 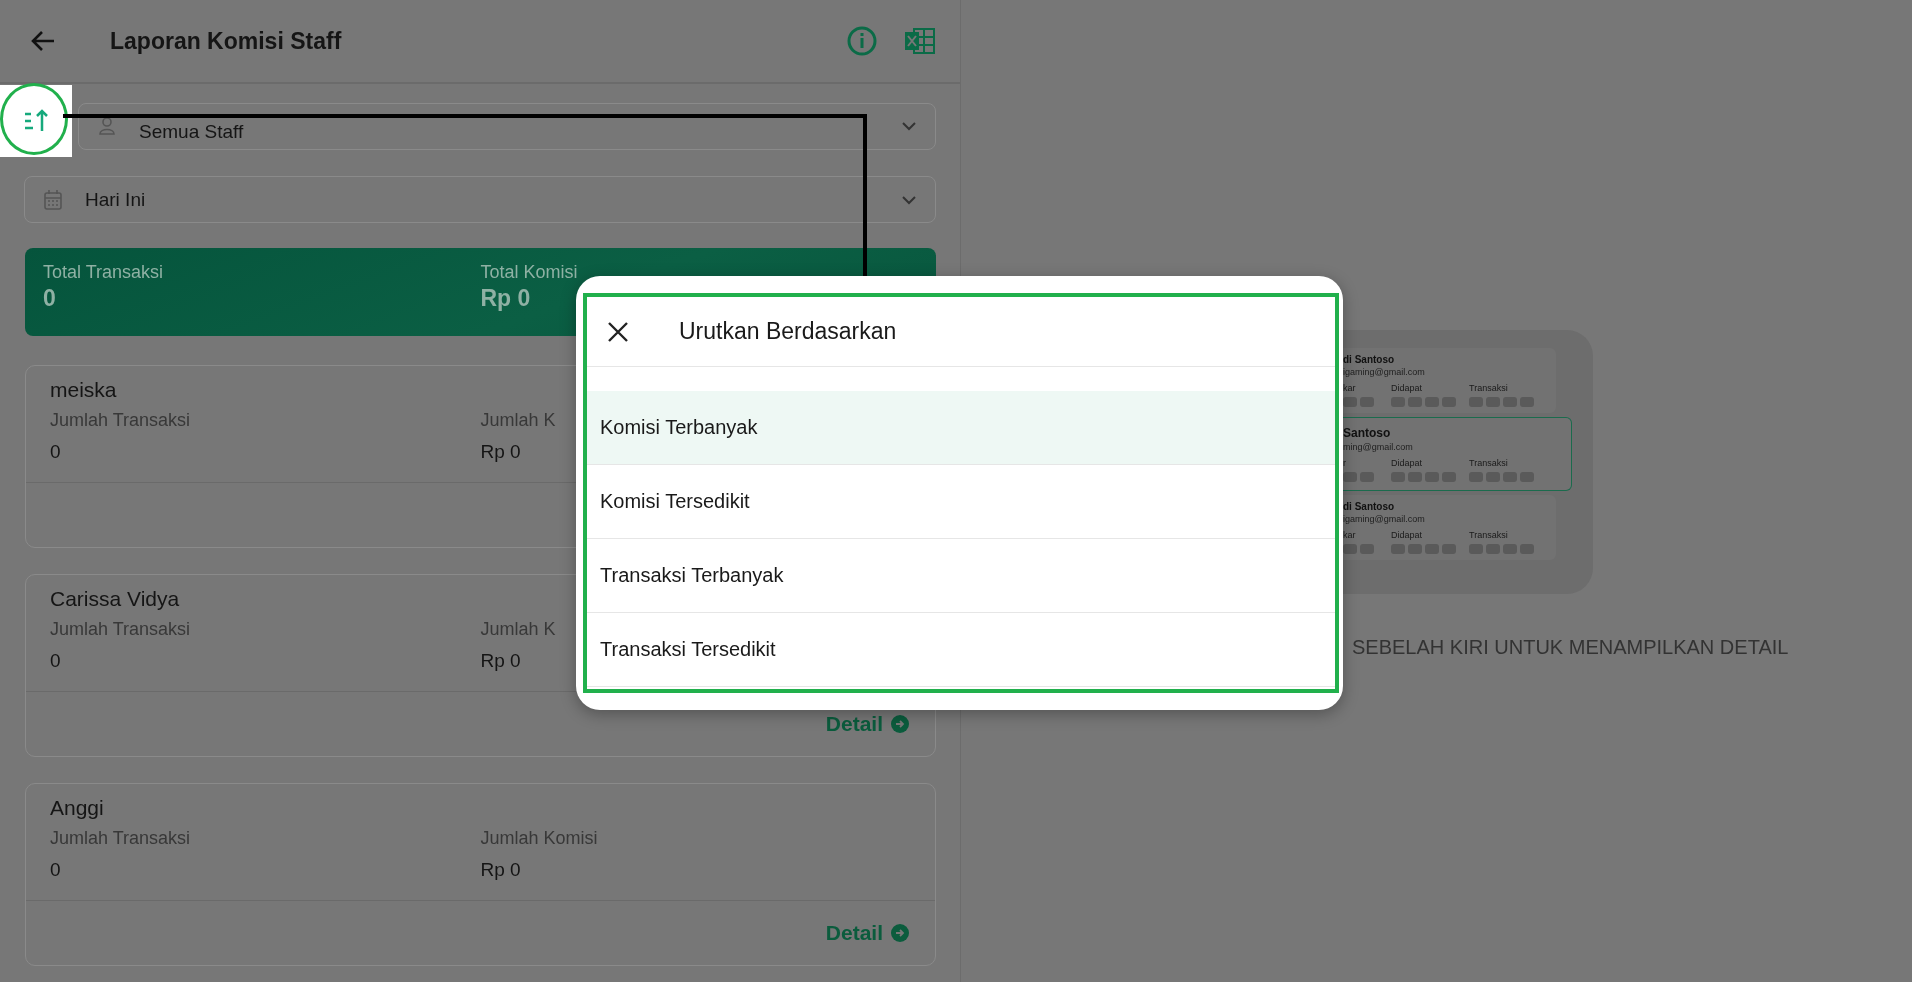 I want to click on back-arrow-icon, so click(x=43, y=41).